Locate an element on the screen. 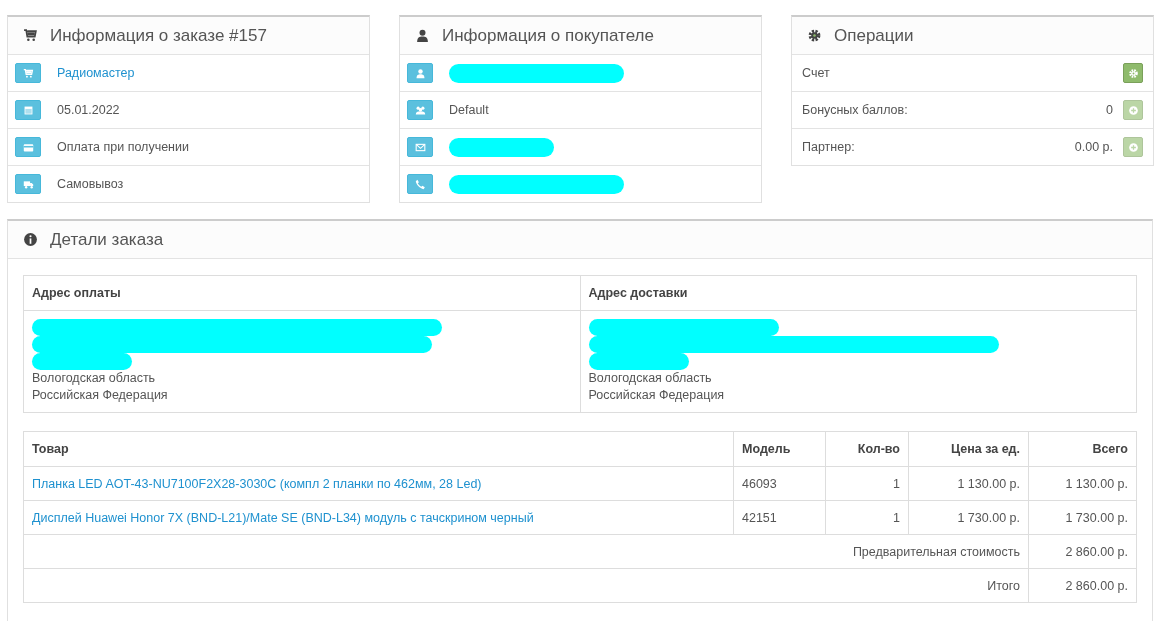 Image resolution: width=1165 pixels, height=625 pixels. operation-label: Партнер: is located at coordinates (829, 147).